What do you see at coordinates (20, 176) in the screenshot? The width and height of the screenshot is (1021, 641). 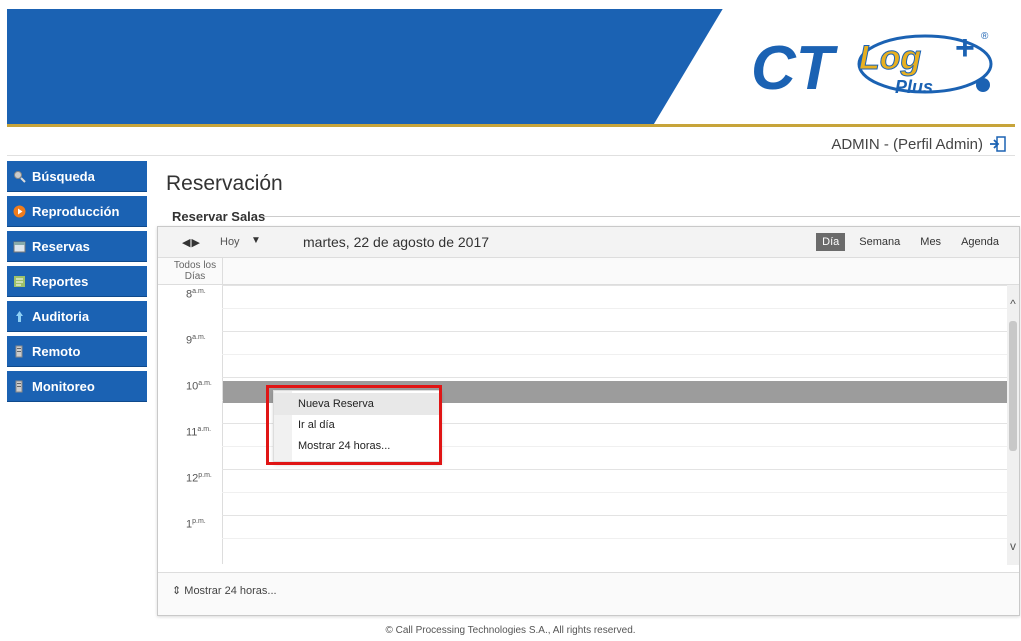 I see `search-icon` at bounding box center [20, 176].